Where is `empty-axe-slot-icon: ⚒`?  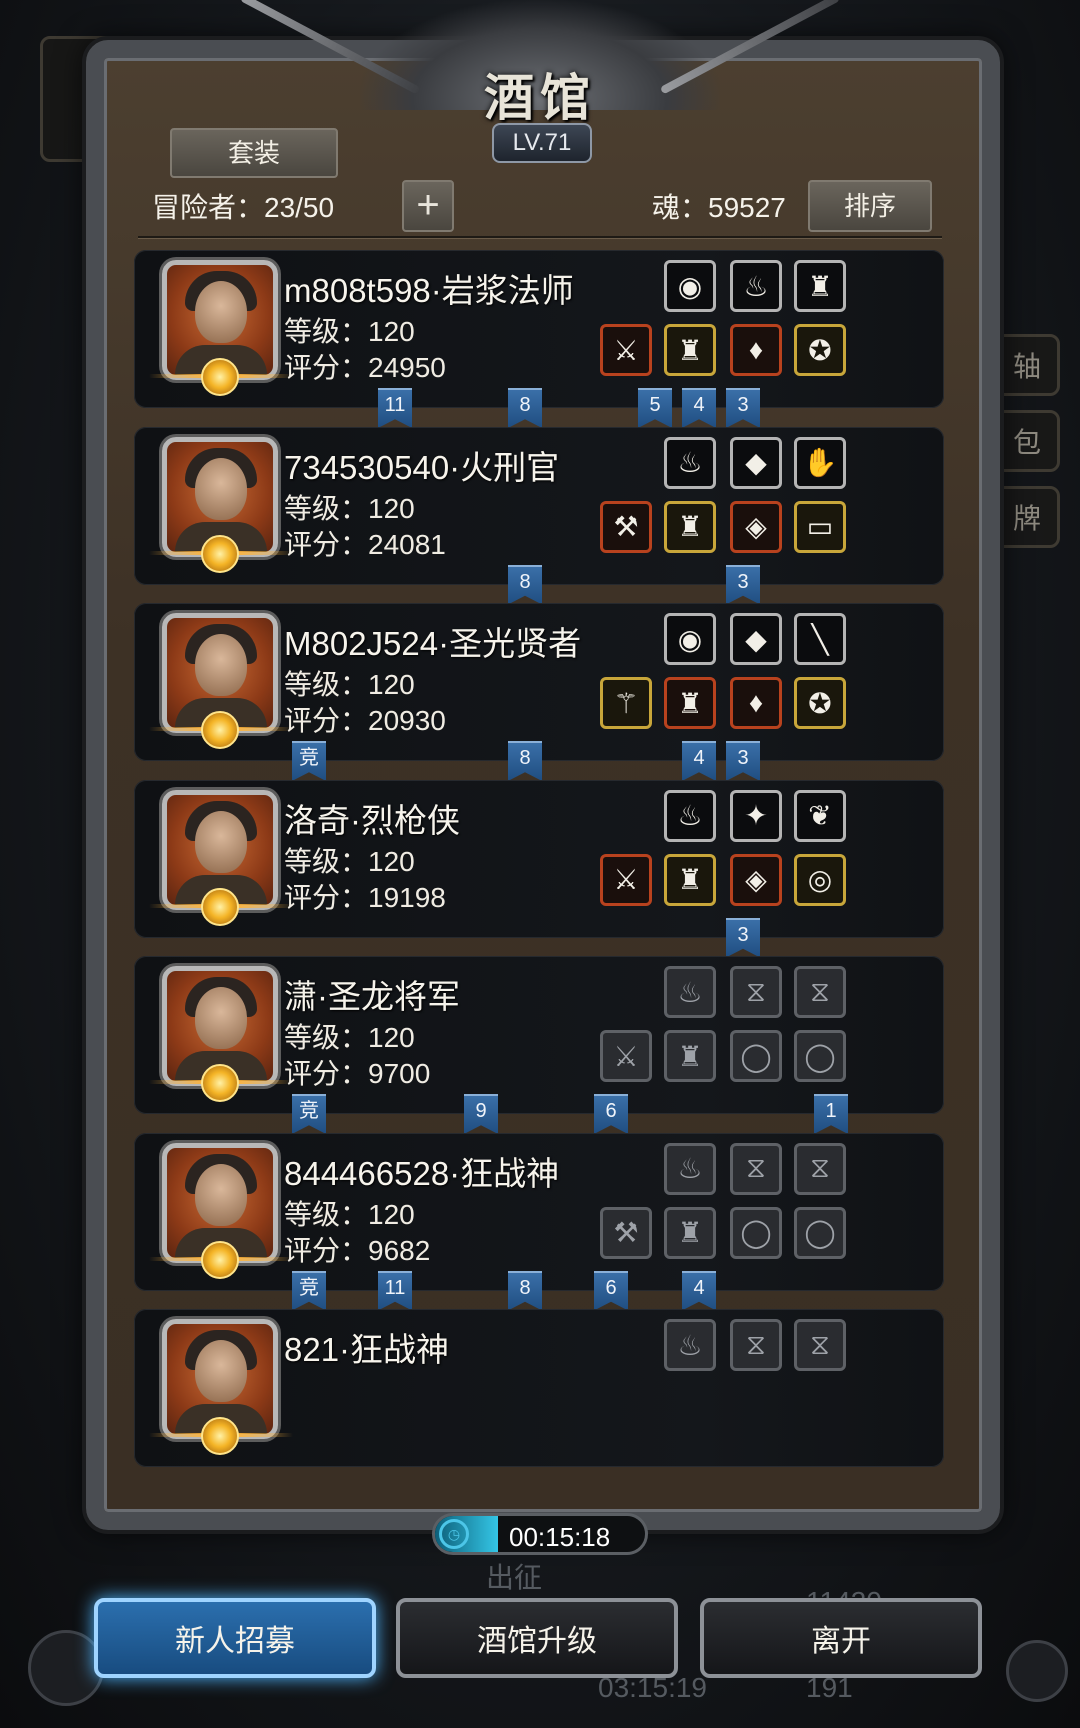
empty-axe-slot-icon: ⚒ is located at coordinates (626, 1232).